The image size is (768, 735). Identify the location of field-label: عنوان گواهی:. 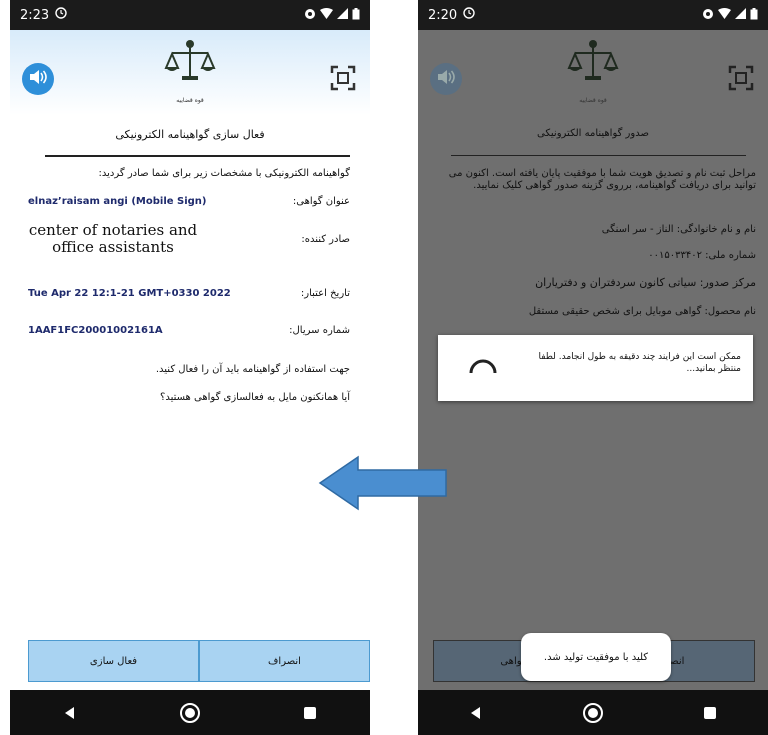
(321, 201).